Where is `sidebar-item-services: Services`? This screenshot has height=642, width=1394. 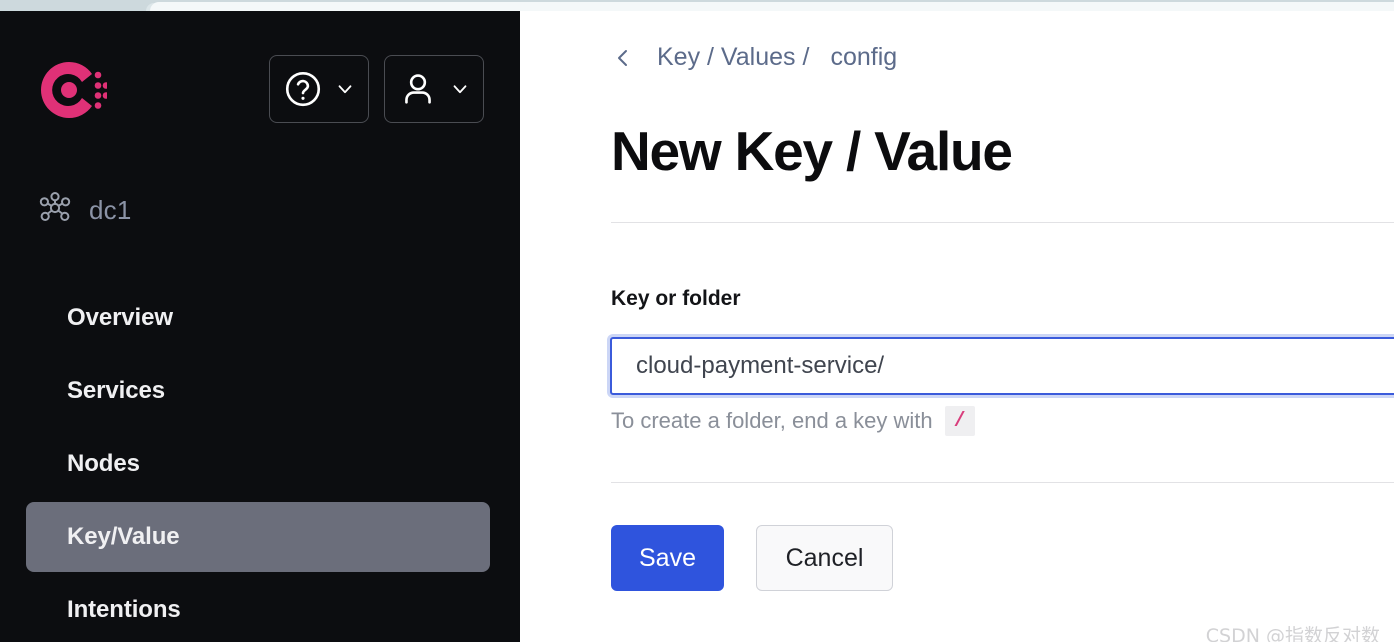 sidebar-item-services: Services is located at coordinates (258, 391).